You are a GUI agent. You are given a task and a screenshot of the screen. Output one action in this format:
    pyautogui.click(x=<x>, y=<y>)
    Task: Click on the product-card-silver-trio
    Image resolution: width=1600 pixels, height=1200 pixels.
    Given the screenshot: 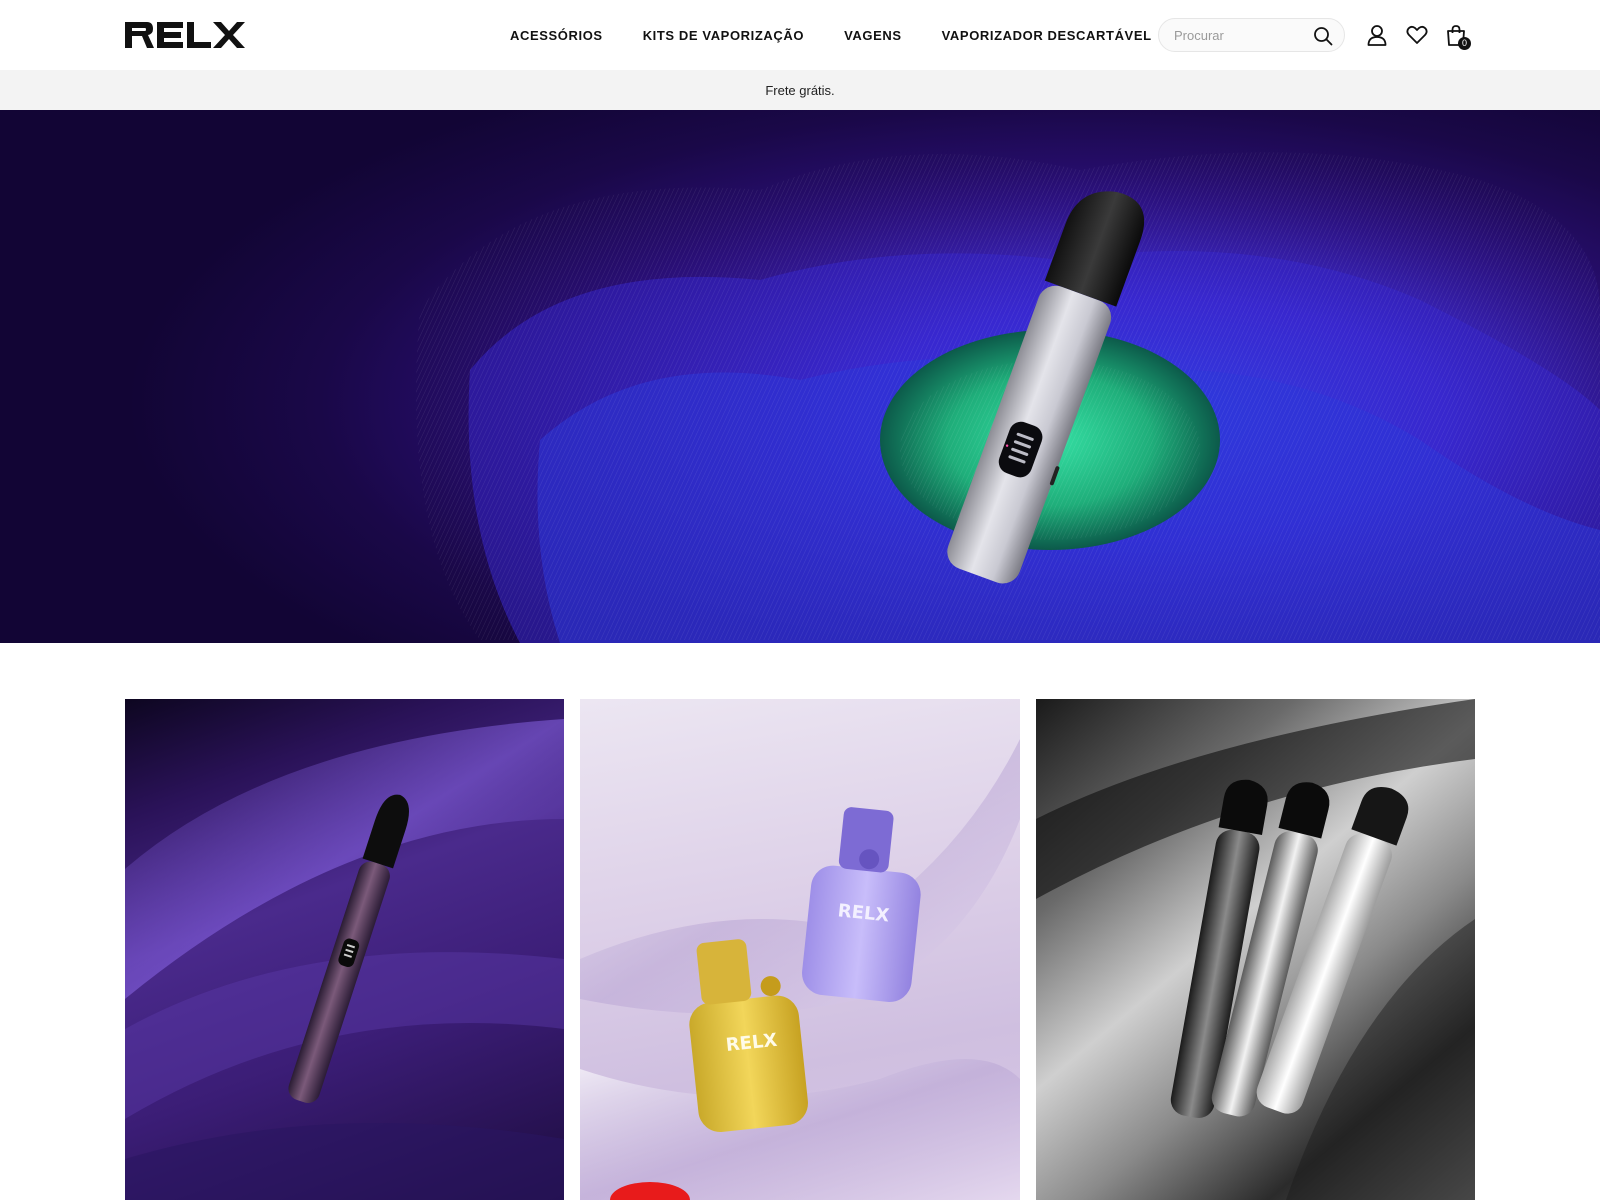 What is the action you would take?
    pyautogui.click(x=1255, y=949)
    